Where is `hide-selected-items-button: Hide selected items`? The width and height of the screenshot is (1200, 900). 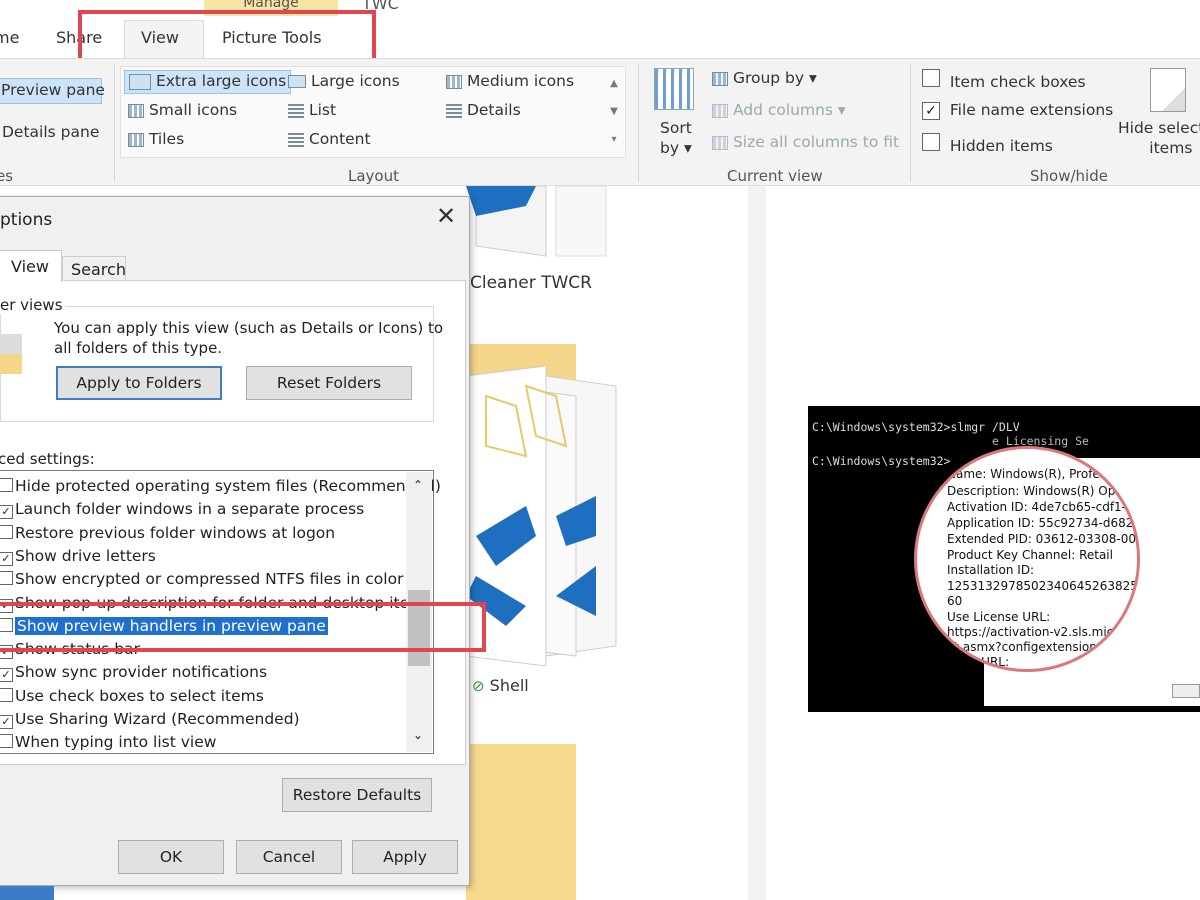
hide-selected-items-button: Hide selected items is located at coordinates (1159, 138).